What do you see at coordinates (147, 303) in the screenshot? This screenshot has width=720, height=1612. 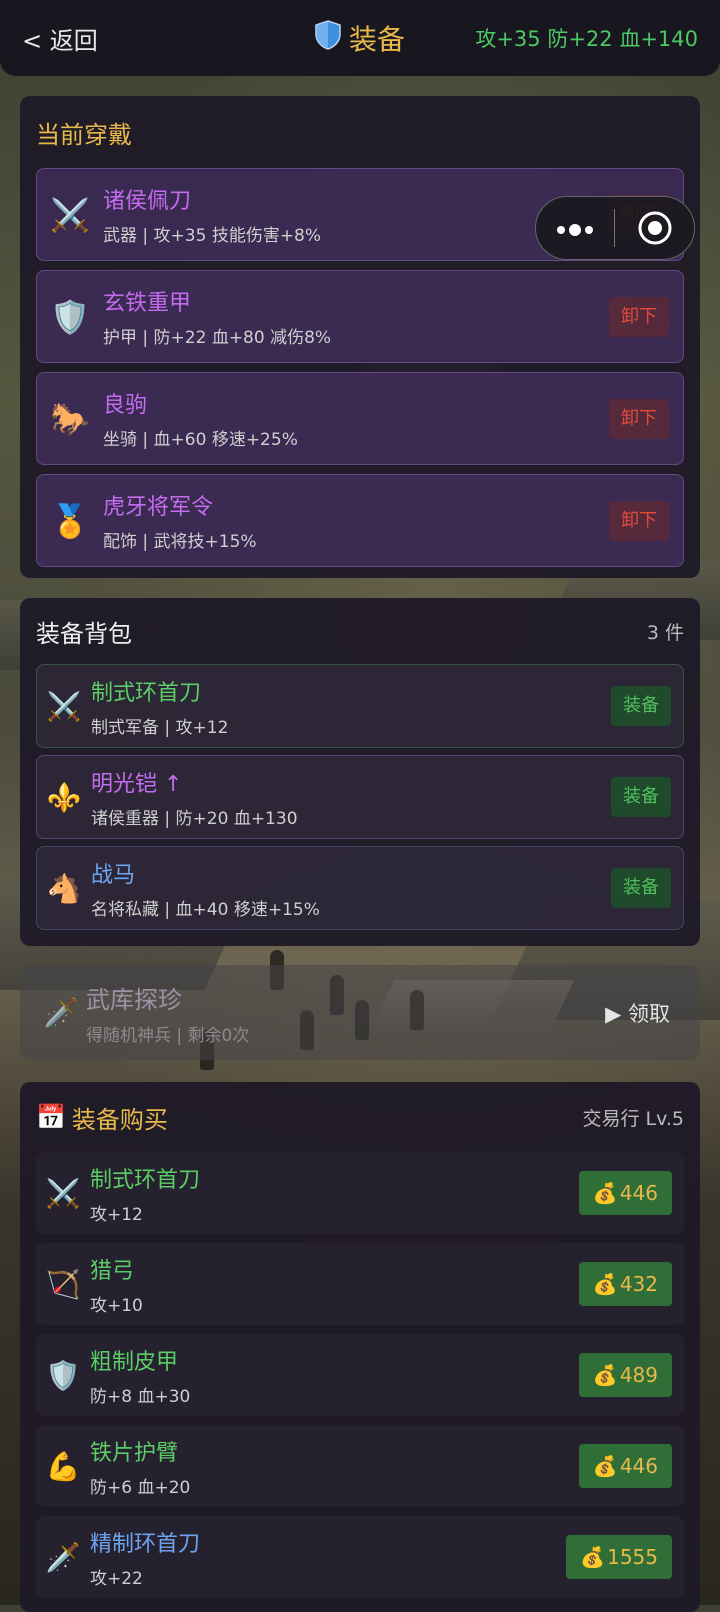 I see `item-name: 玄铁重甲` at bounding box center [147, 303].